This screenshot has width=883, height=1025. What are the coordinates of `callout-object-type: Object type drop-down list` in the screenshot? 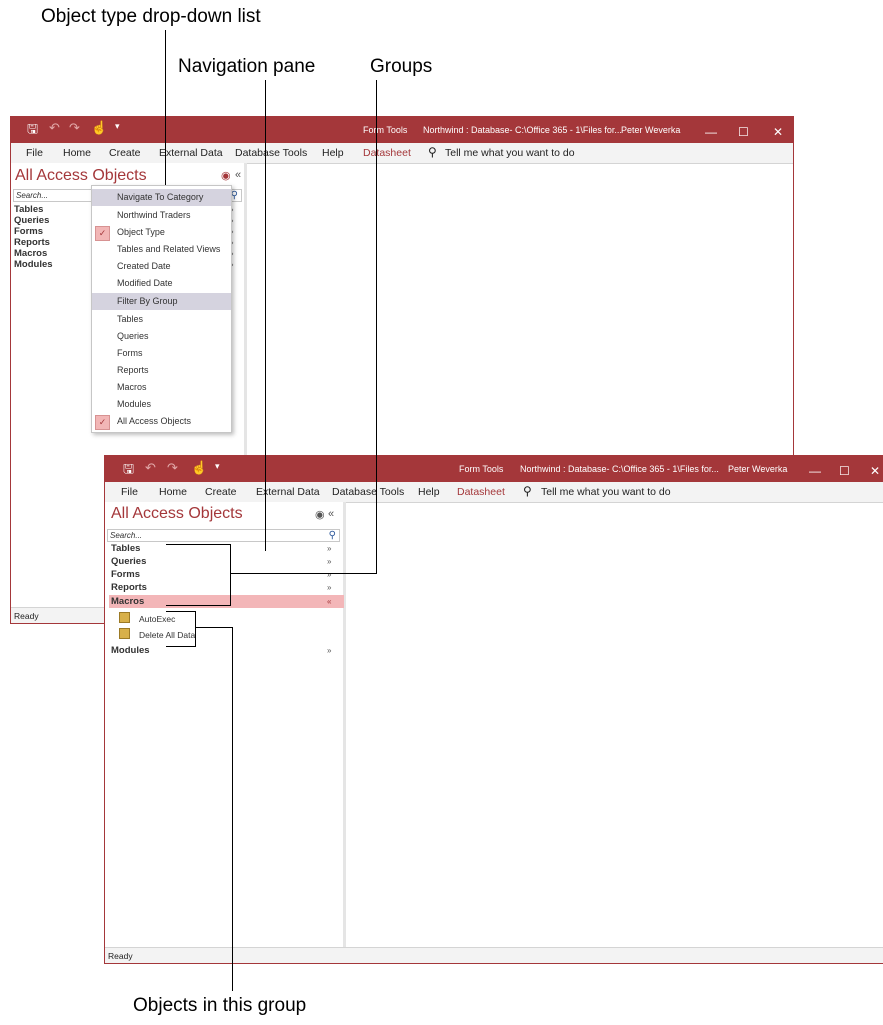 It's located at (151, 16).